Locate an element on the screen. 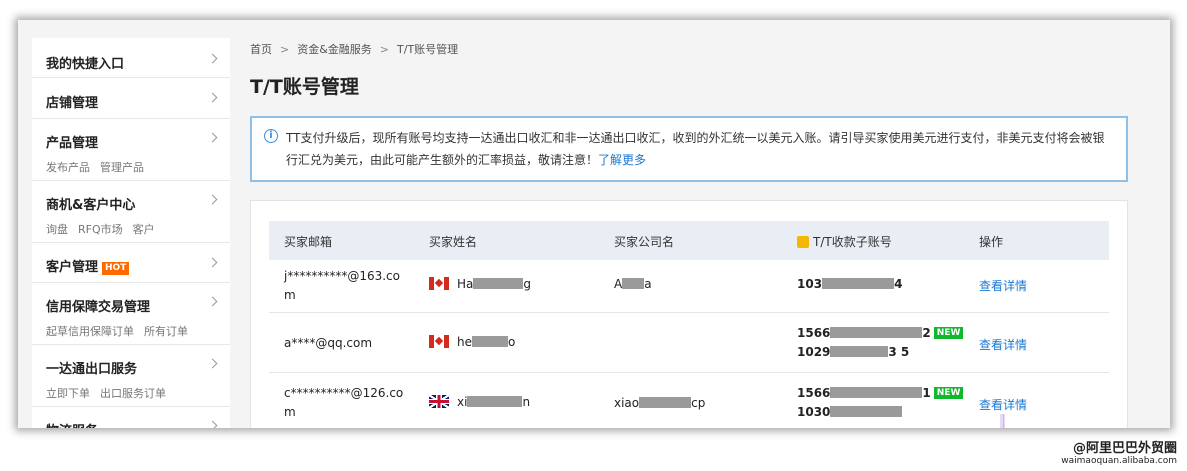 The image size is (1187, 471). sidebar-sub-export-orders: 出口服务订单 is located at coordinates (133, 393).